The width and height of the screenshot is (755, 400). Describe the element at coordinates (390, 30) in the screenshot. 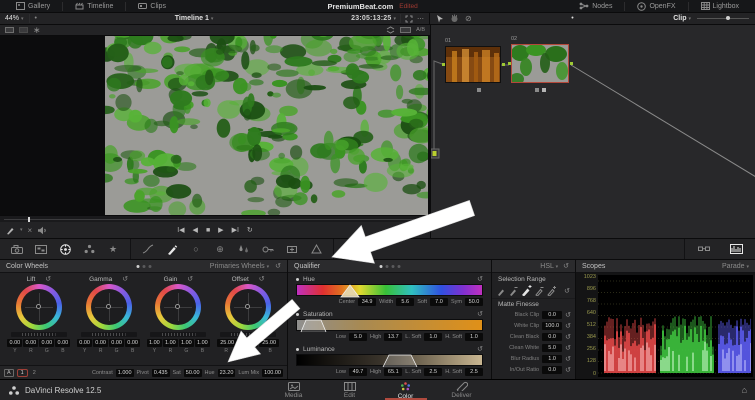

I see `enhanced-viewer-icon` at that location.